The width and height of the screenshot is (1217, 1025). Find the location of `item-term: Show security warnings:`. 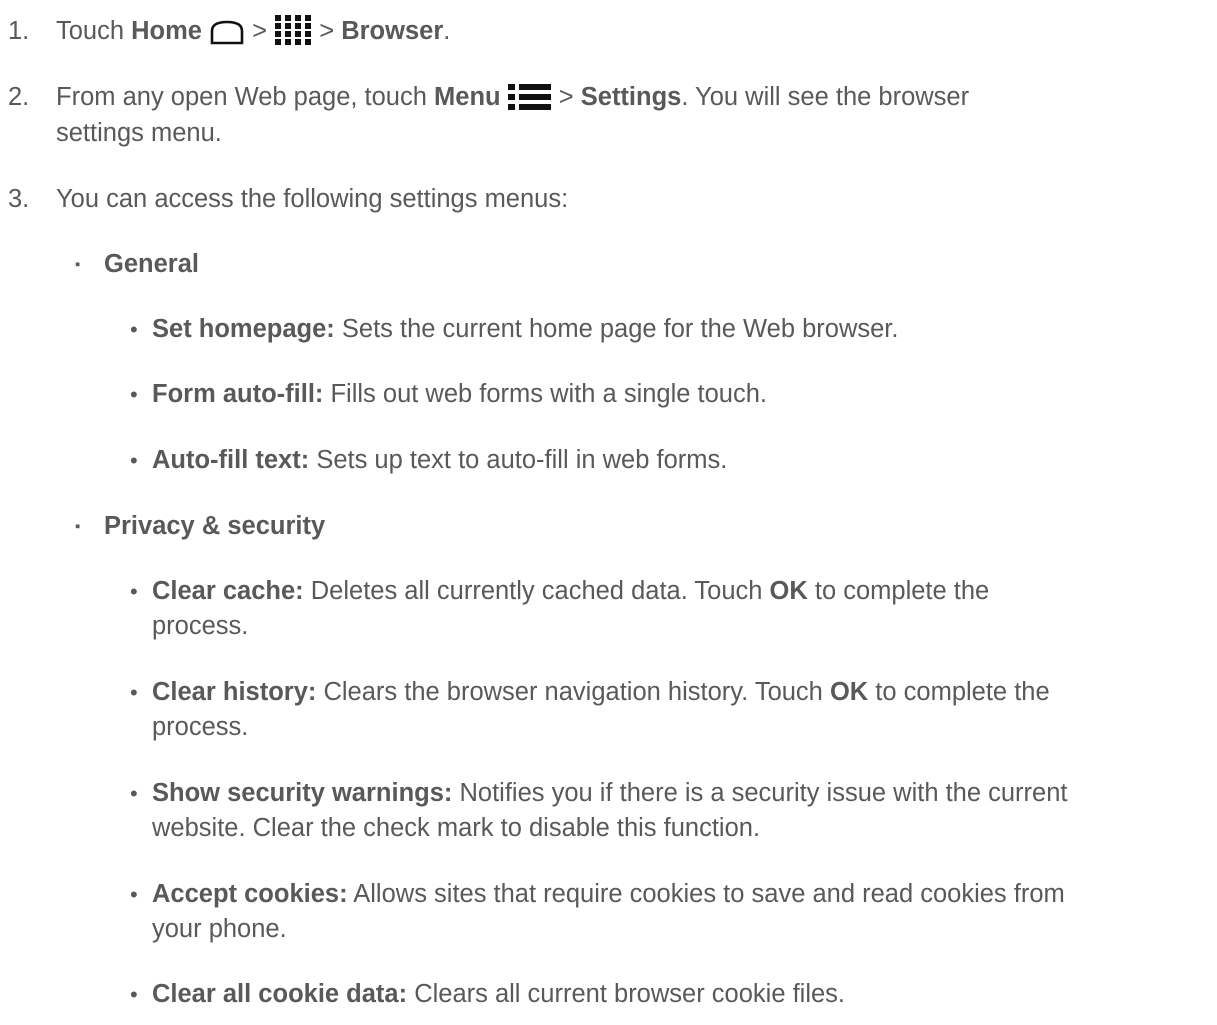

item-term: Show security warnings: is located at coordinates (302, 793).